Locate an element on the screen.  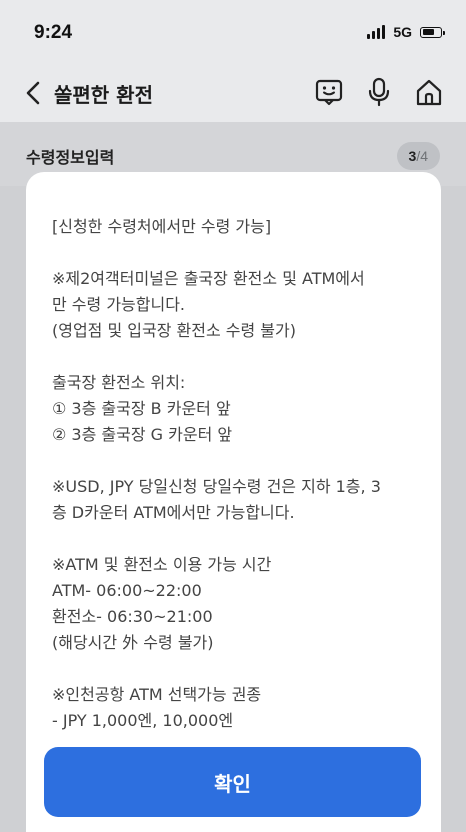
battery-icon is located at coordinates (432, 32).